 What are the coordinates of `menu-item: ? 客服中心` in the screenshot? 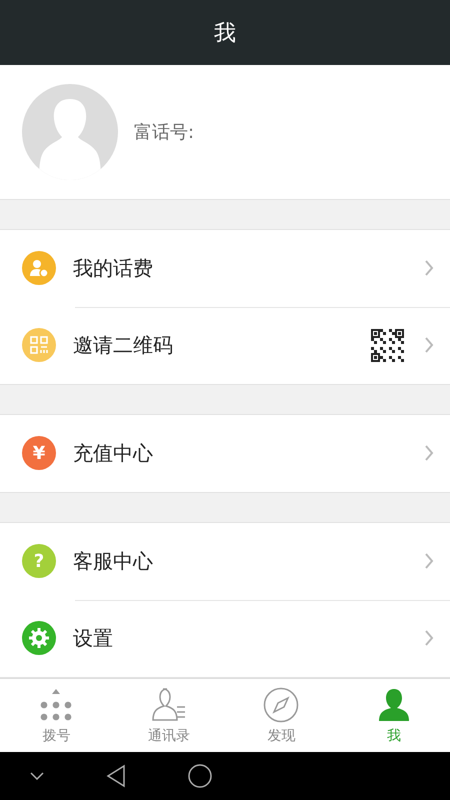 It's located at (225, 561).